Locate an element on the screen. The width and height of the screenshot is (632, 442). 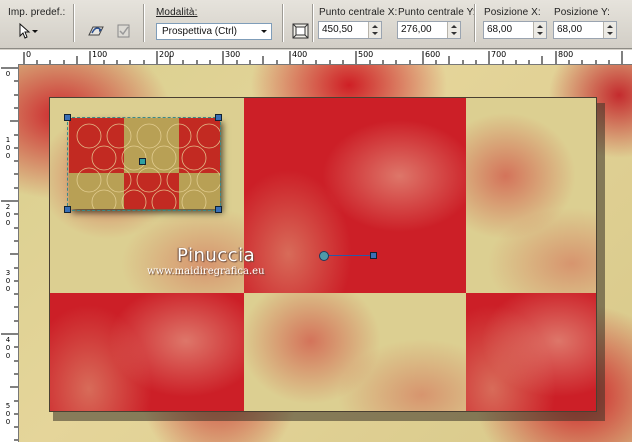
ruler-label-stack: 100 is located at coordinates (8, 148).